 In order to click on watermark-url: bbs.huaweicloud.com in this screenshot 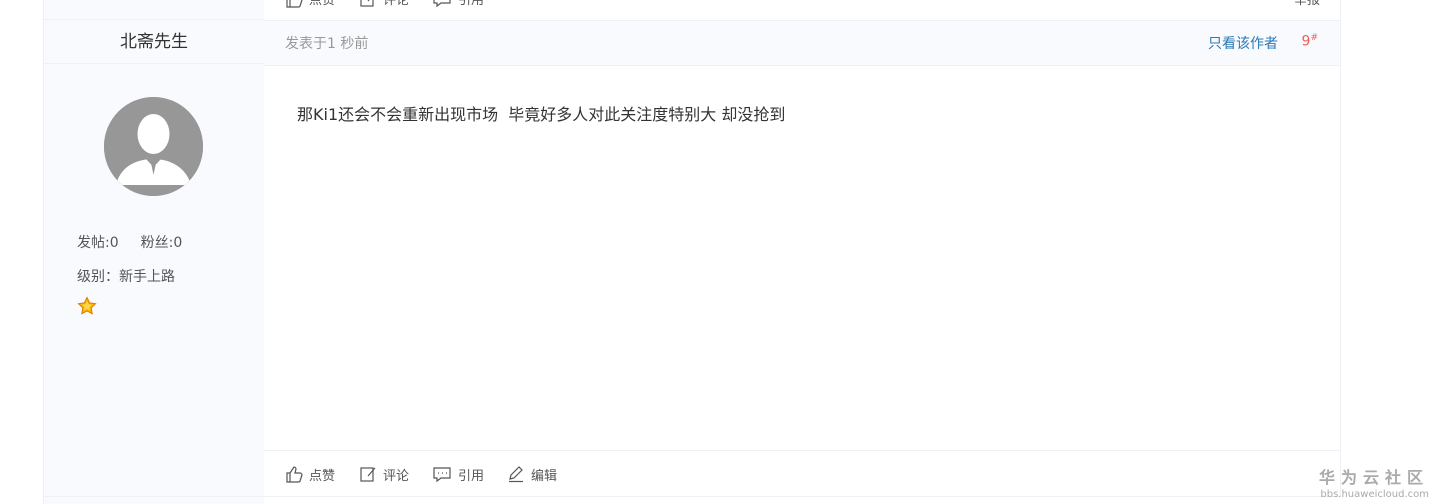, I will do `click(1374, 494)`.